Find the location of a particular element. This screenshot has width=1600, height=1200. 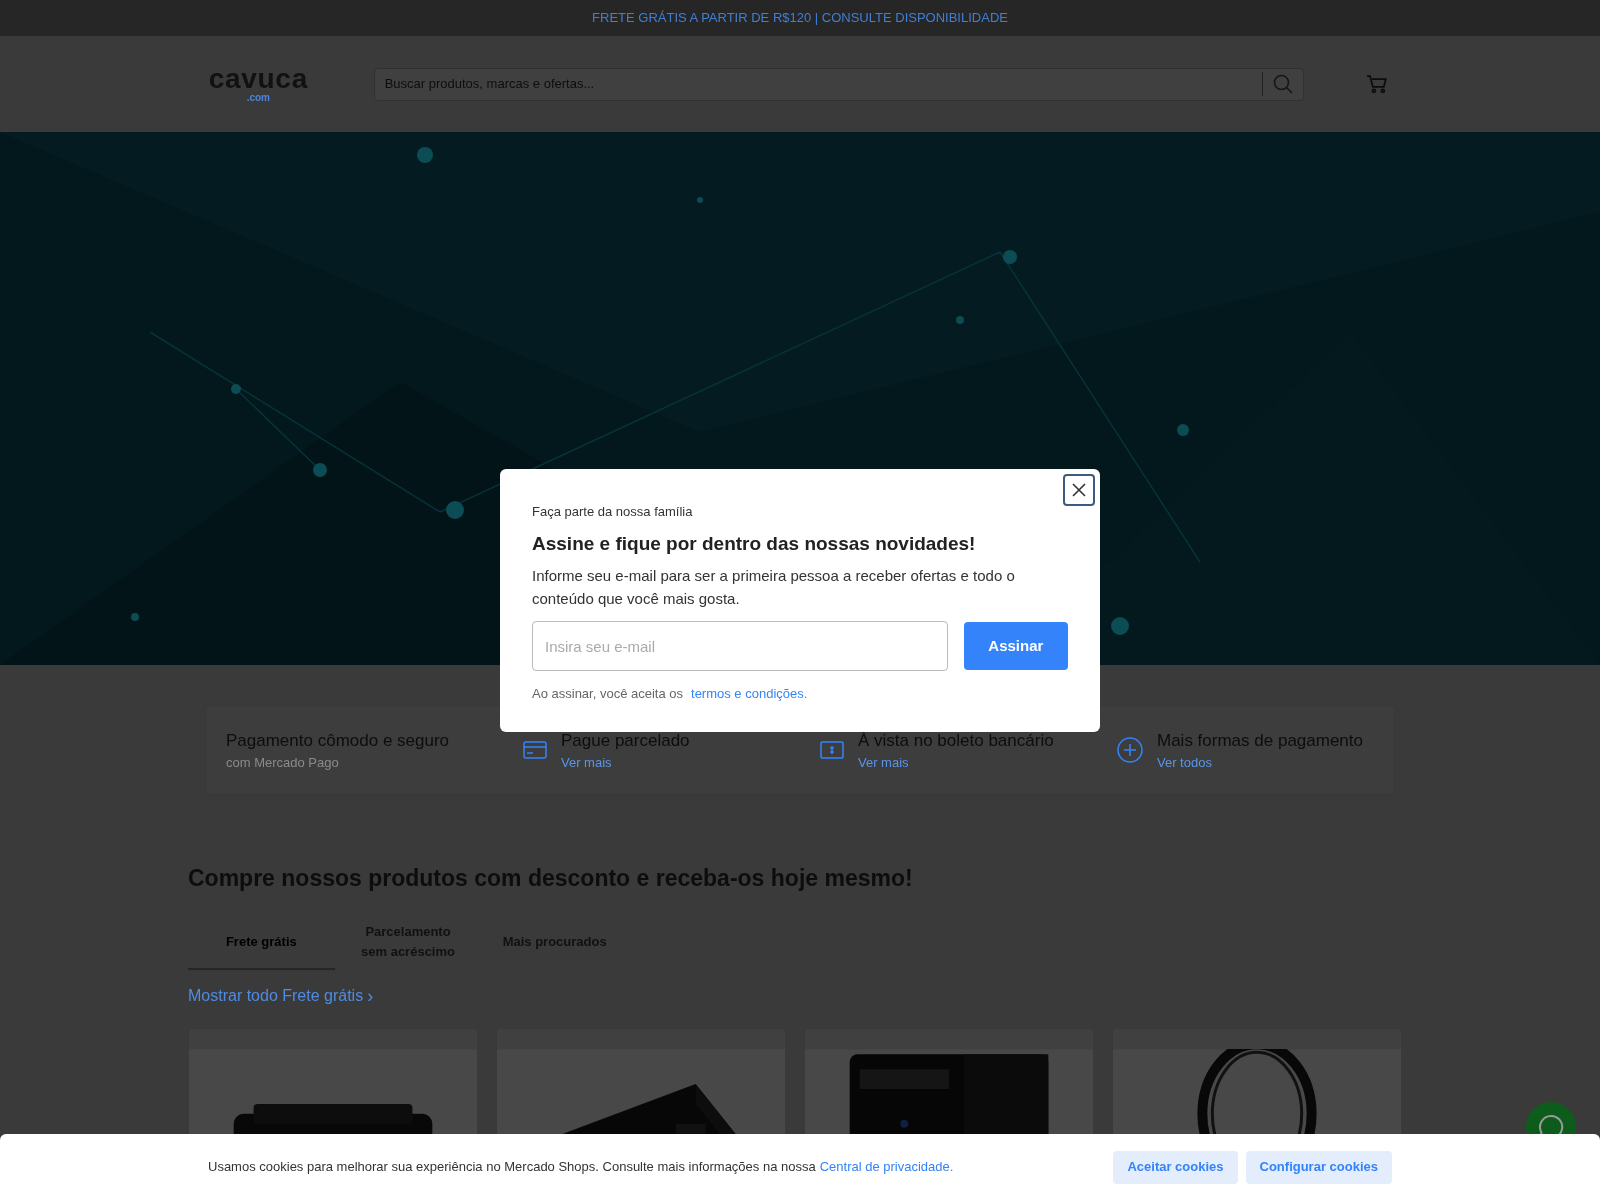

search-icon is located at coordinates (1283, 84).